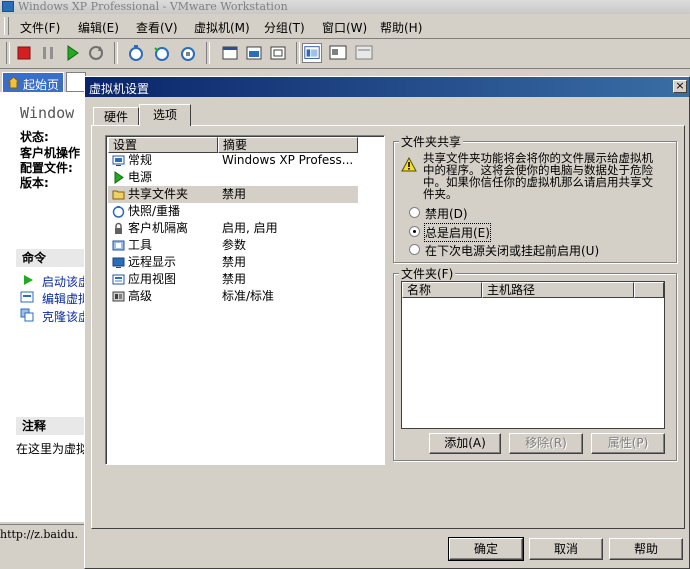 This screenshot has height=569, width=690. I want to click on setting-summary: 启用, 启用, so click(250, 228).